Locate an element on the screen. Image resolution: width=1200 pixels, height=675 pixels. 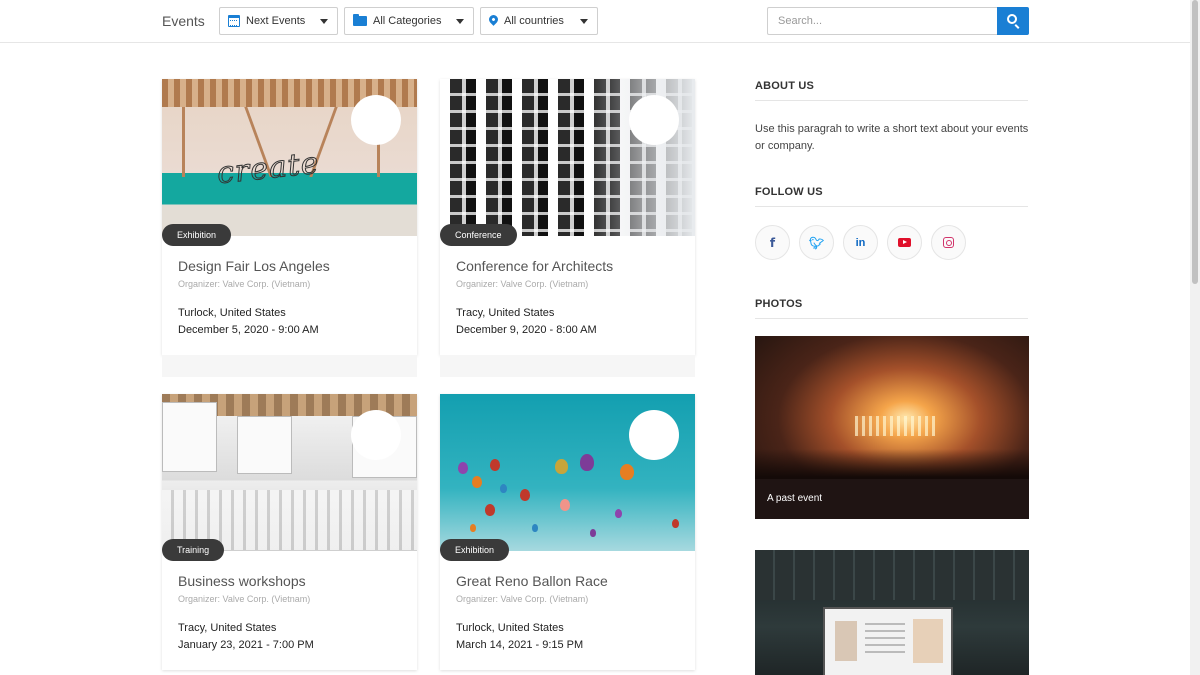
gallery-photo: A past event is located at coordinates (892, 427).